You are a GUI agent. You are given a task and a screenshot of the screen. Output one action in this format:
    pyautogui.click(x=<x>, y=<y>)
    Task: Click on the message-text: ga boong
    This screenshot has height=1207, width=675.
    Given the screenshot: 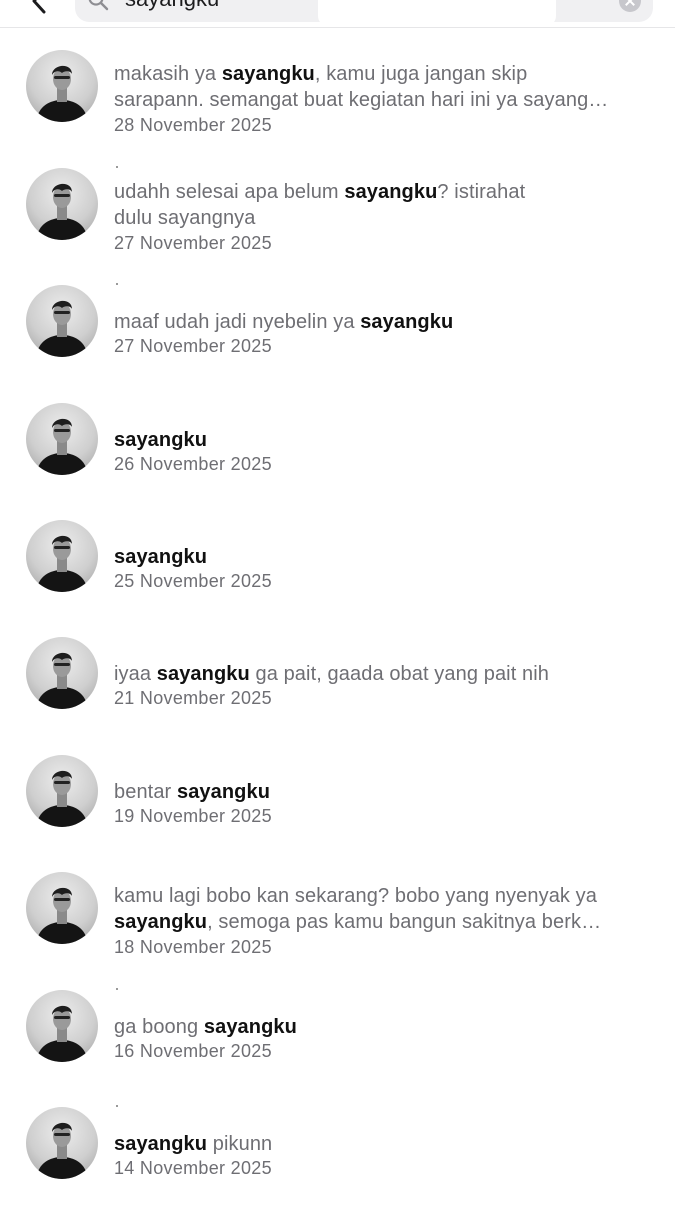 What is the action you would take?
    pyautogui.click(x=159, y=1027)
    